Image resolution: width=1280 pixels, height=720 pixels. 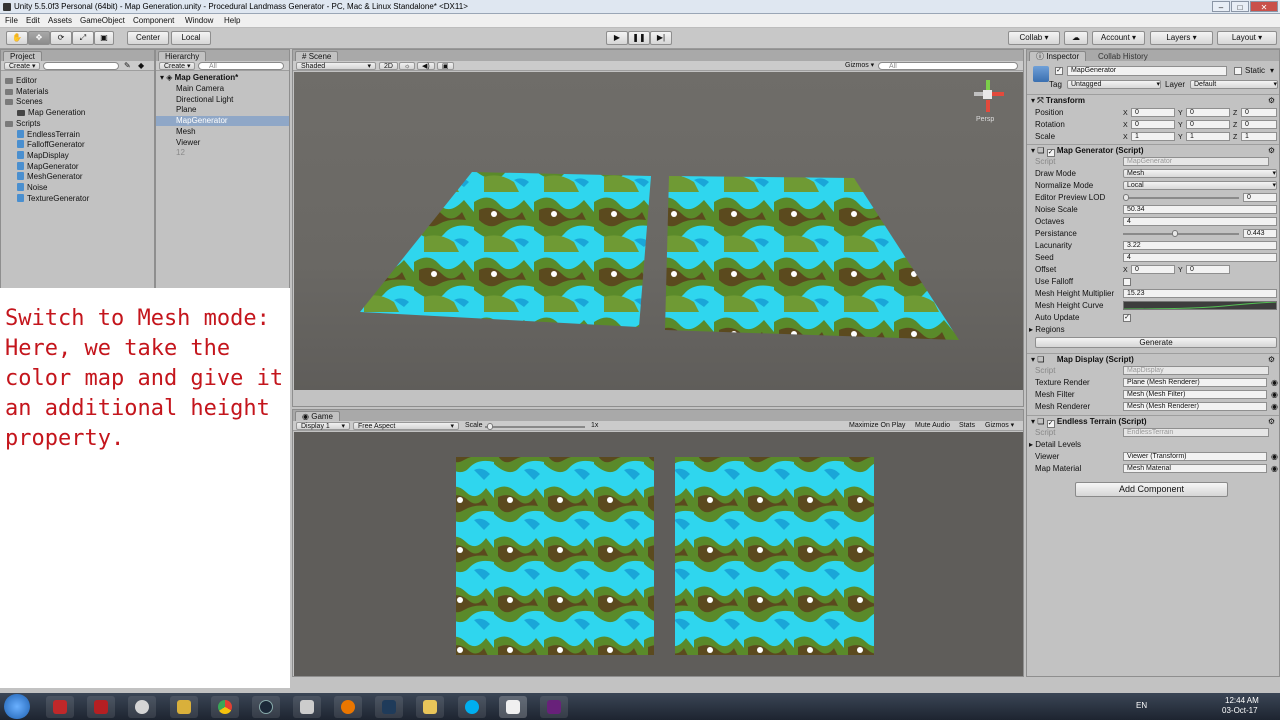 I want to click on scale-y-field: 1, so click(x=1208, y=136).